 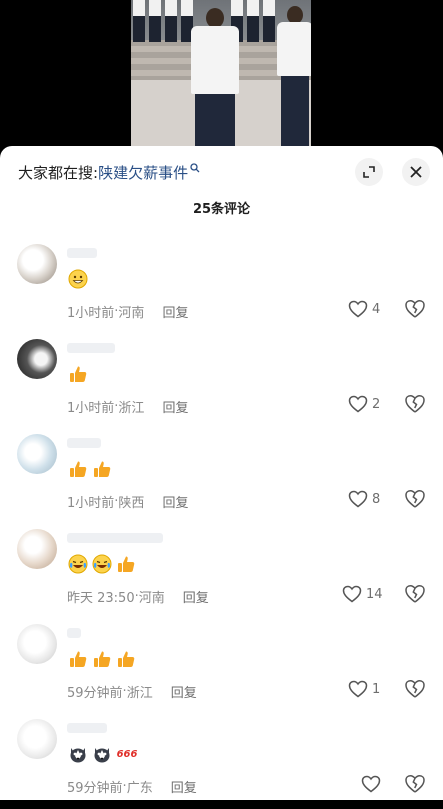 I want to click on comment-meta: 1小时前 · 河南 回复, so click(x=128, y=311).